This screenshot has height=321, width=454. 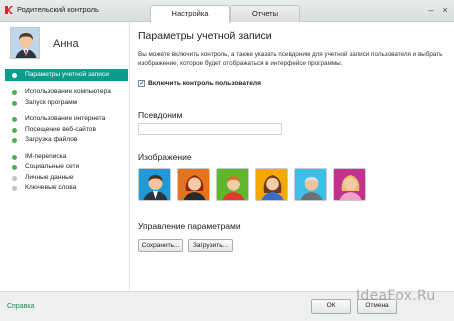 I want to click on sidebar-item-label: IM-переписка, so click(x=46, y=156).